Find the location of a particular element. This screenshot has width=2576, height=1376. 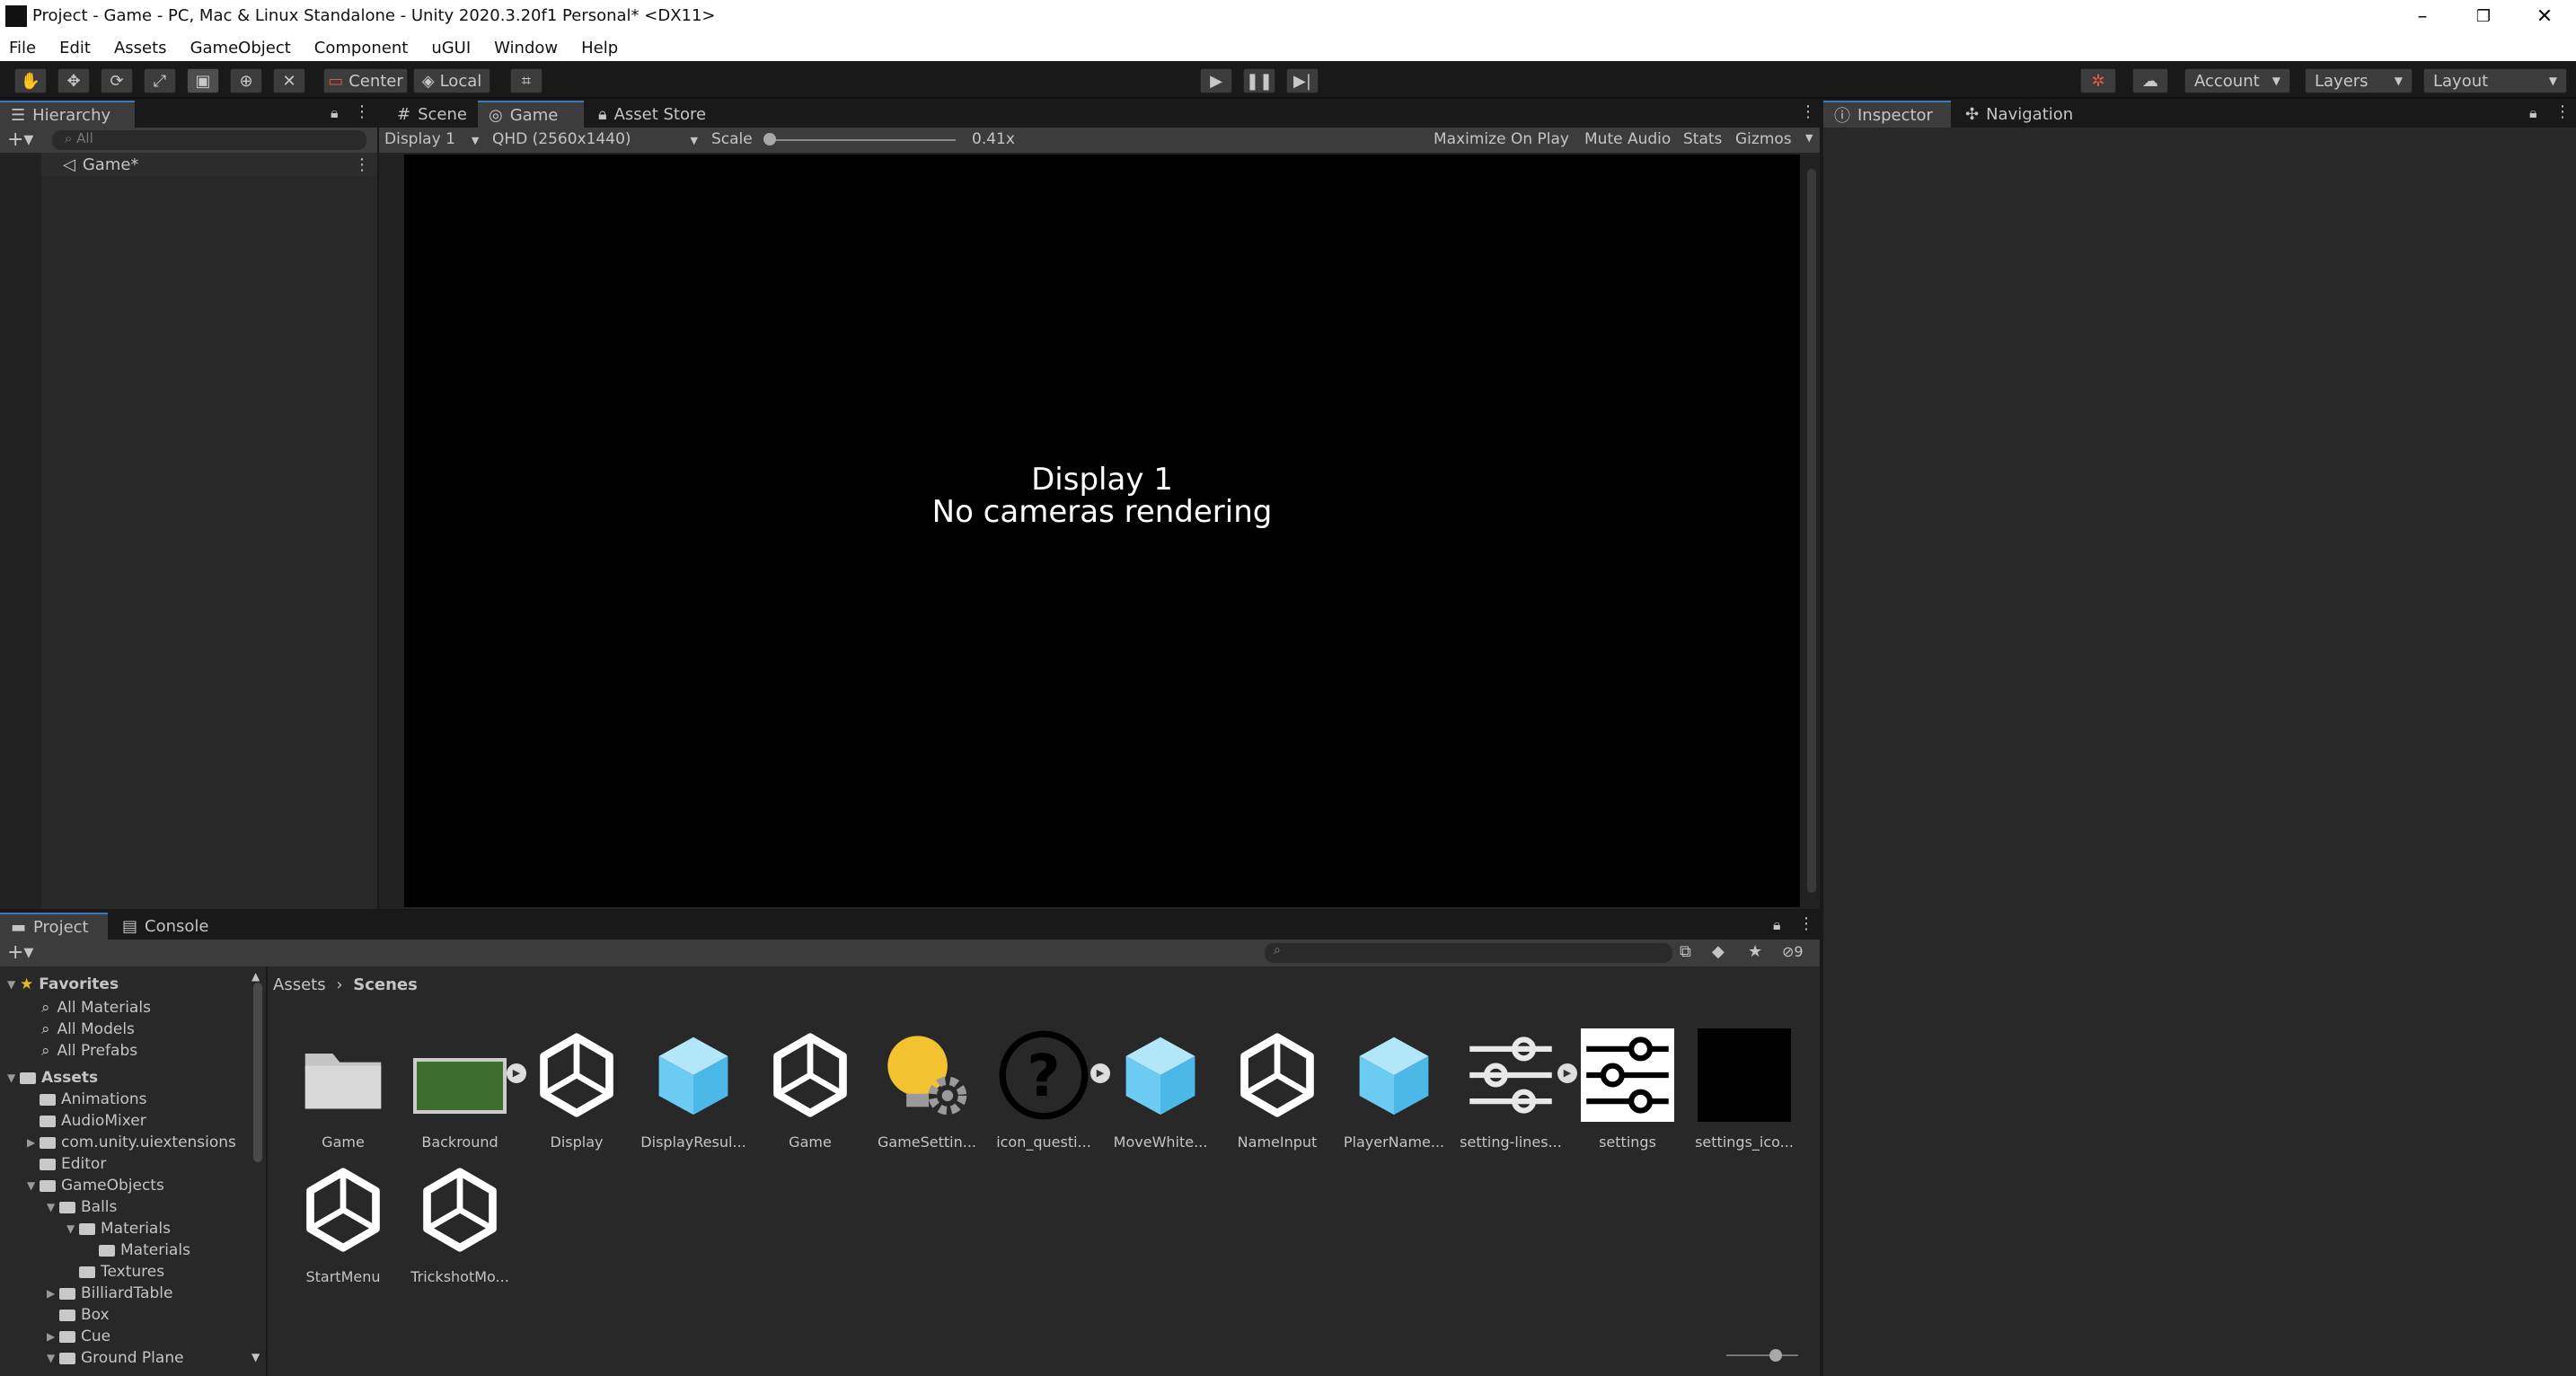

menu-edit: Edit is located at coordinates (75, 48).